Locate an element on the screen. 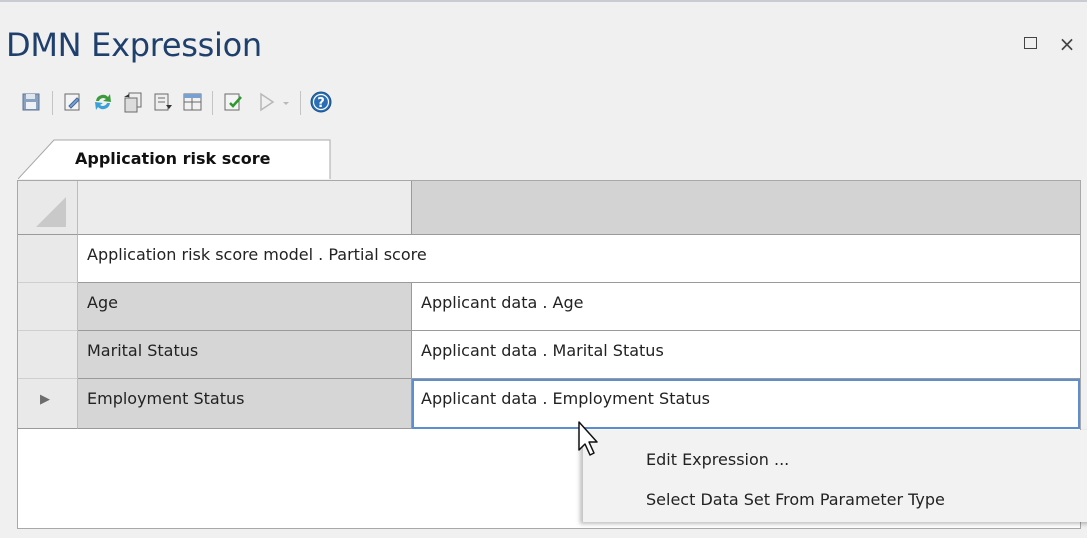 This screenshot has height=538, width=1087. column-header-expression is located at coordinates (746, 208).